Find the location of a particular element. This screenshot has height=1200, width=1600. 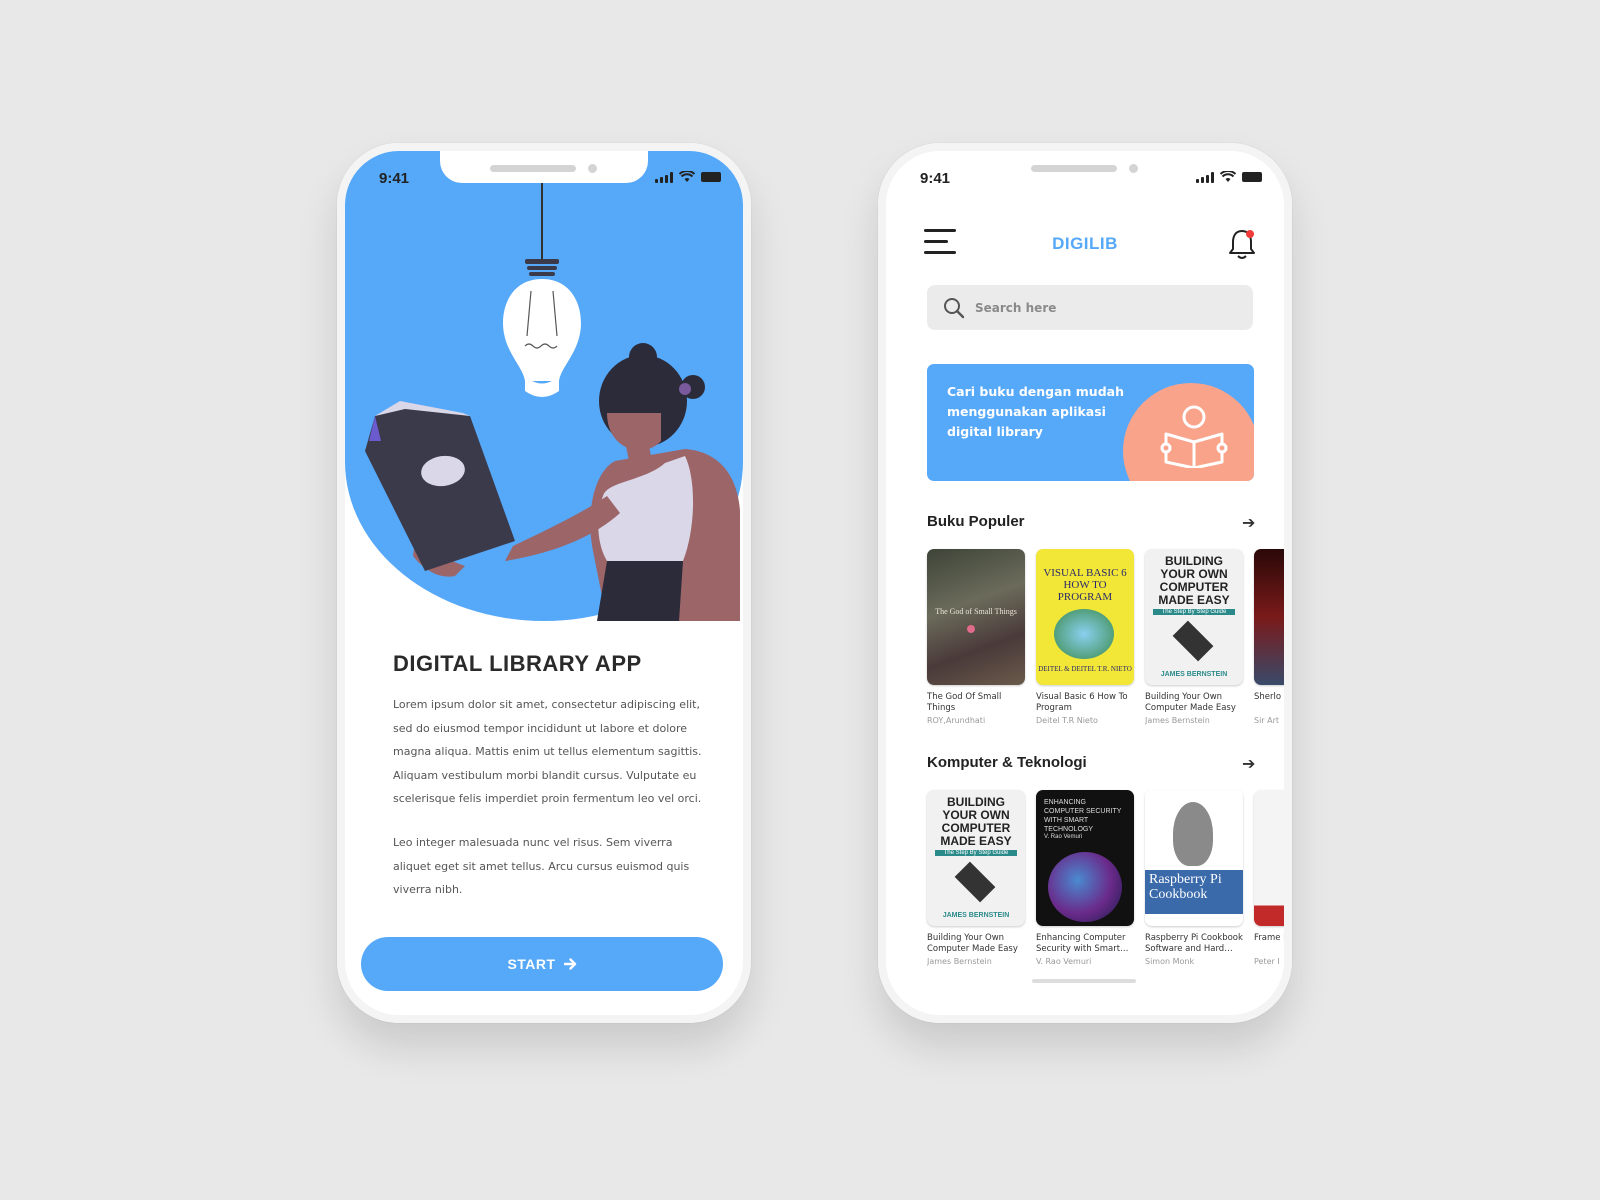

book-title: Sherlo Koleks is located at coordinates (1269, 697).